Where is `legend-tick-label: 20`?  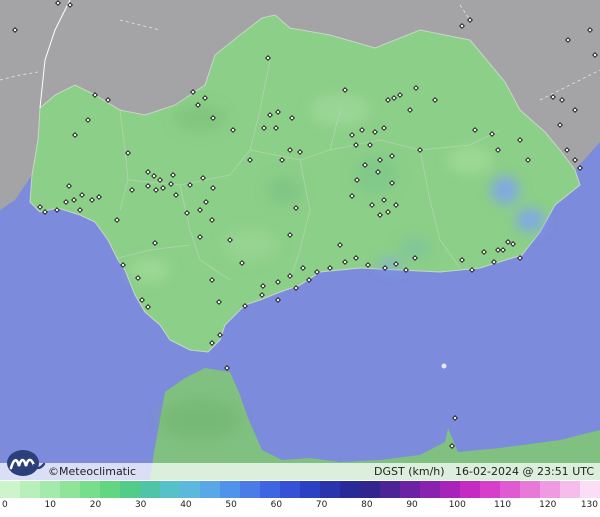 legend-tick-label: 20 is located at coordinates (95, 505).